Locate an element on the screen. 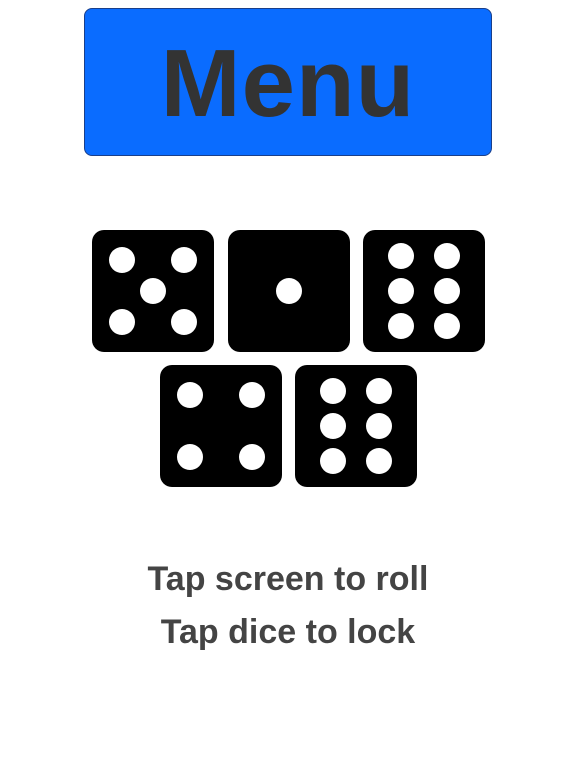  lock-instruction: Tap dice to lock is located at coordinates (288, 632).